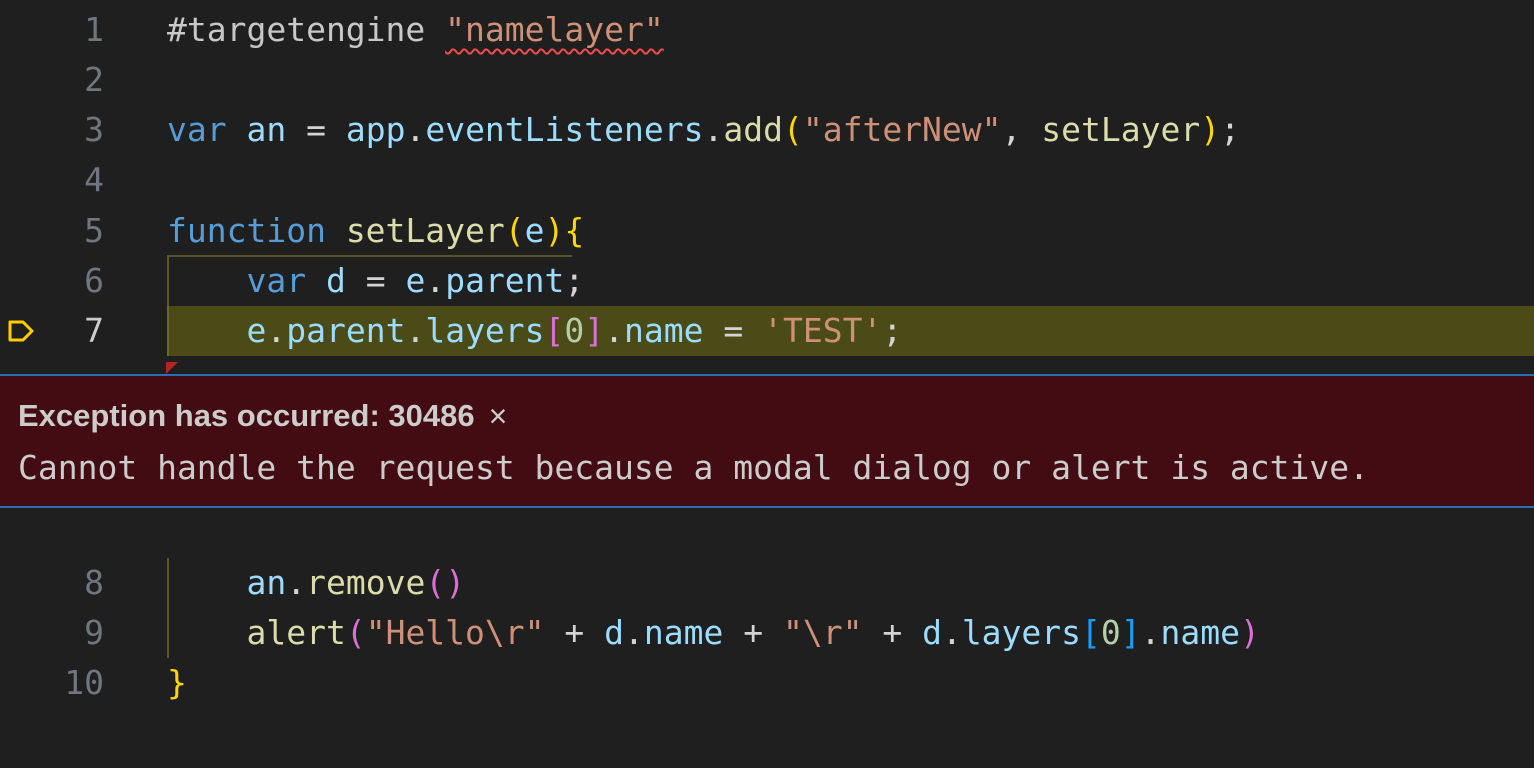 The image size is (1534, 768). Describe the element at coordinates (455, 632) in the screenshot. I see `code-token: "Hello\r"` at that location.